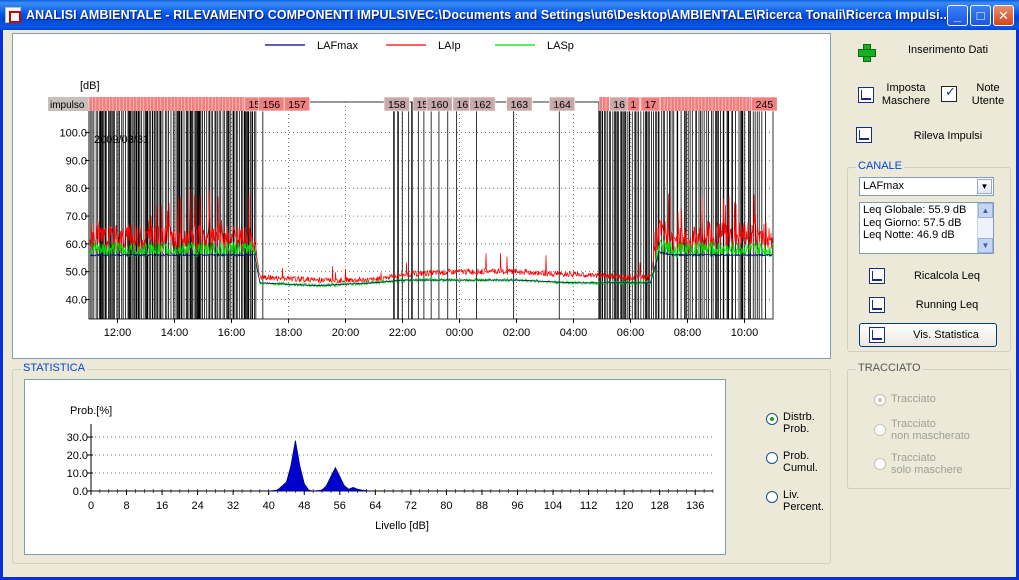 Image resolution: width=1019 pixels, height=580 pixels. I want to click on scroll-down-icon: ▼, so click(985, 245).